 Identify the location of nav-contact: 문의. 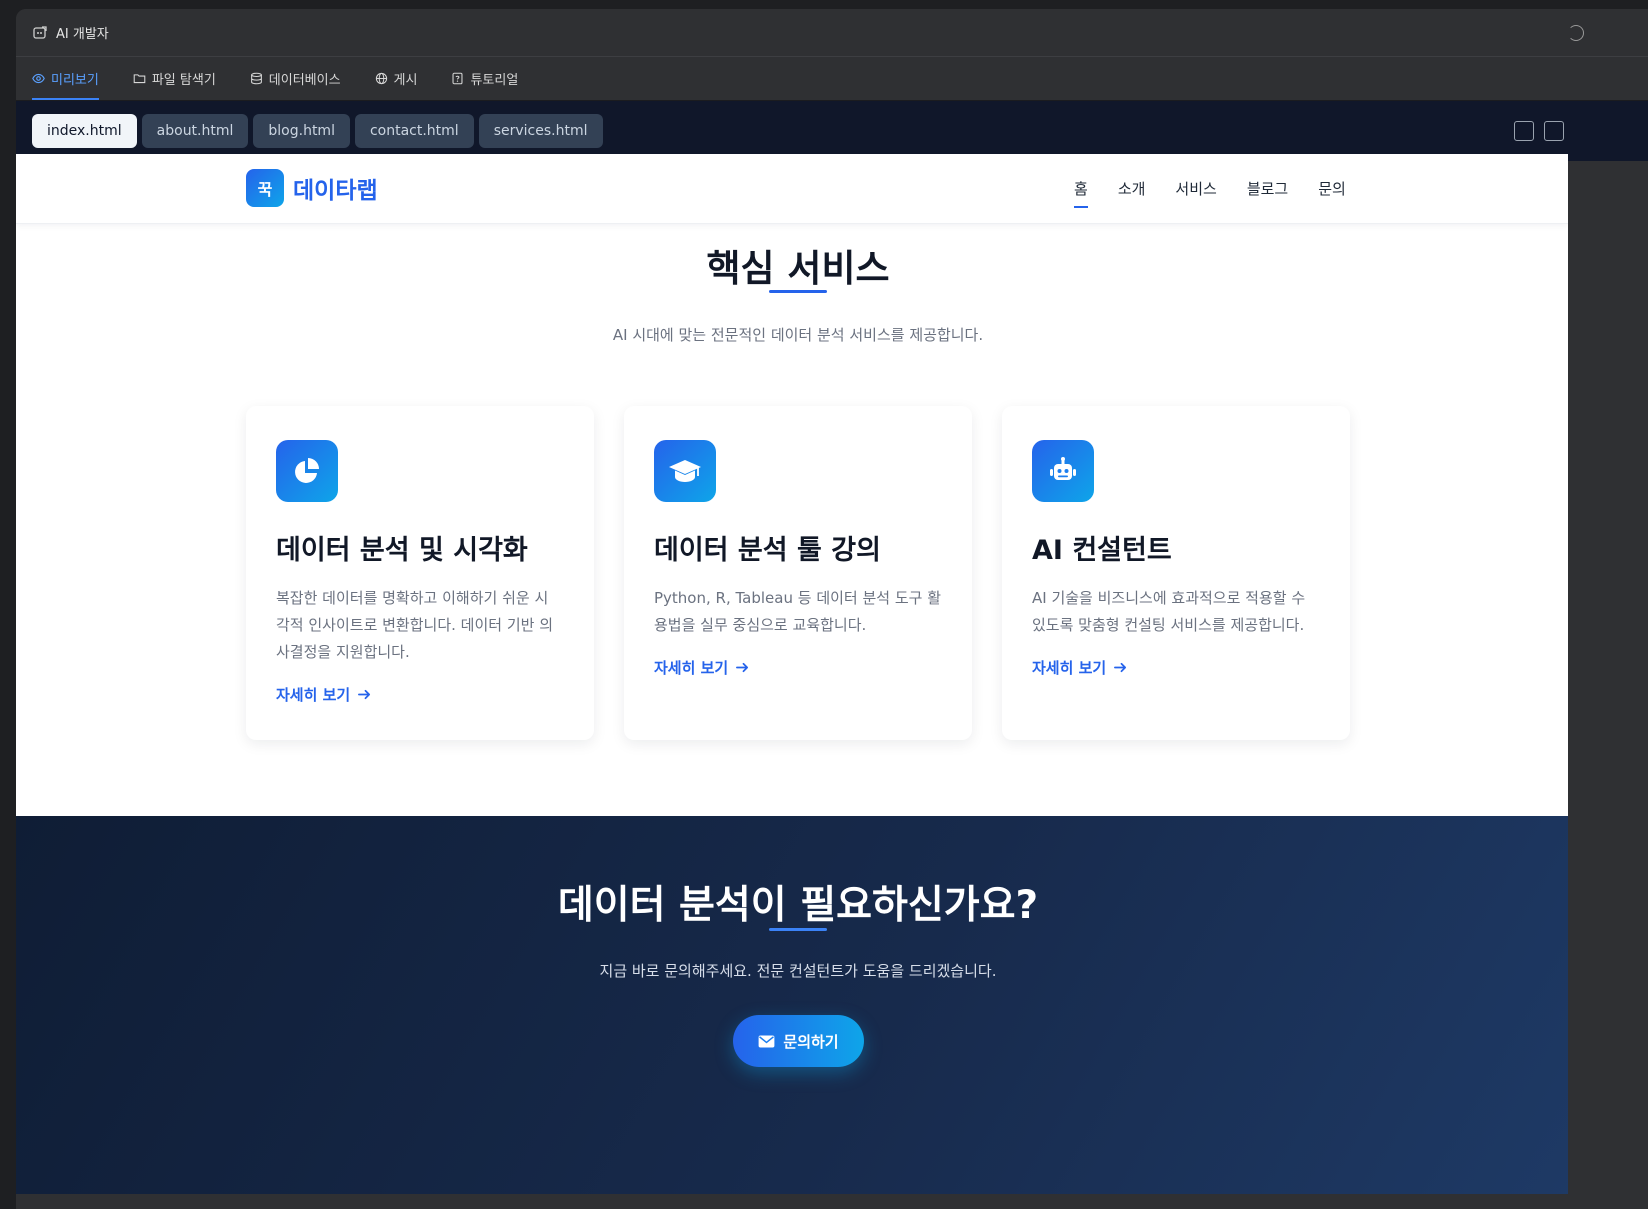
(1332, 191).